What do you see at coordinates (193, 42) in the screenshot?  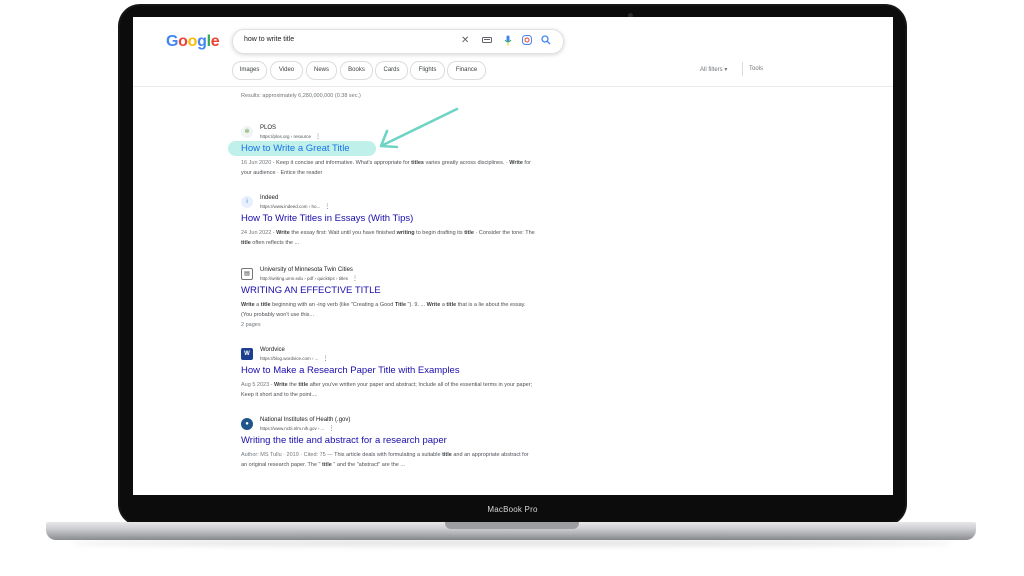 I see `google-logo: Google` at bounding box center [193, 42].